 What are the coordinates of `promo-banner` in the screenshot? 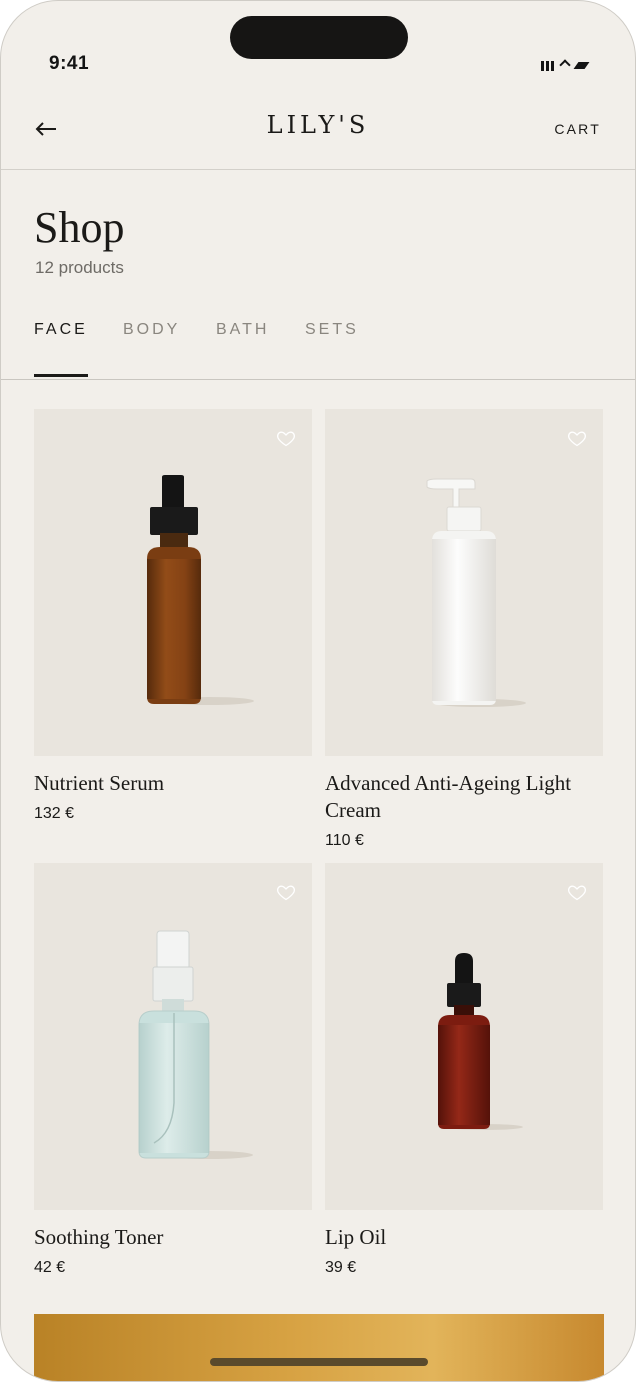 It's located at (319, 1347).